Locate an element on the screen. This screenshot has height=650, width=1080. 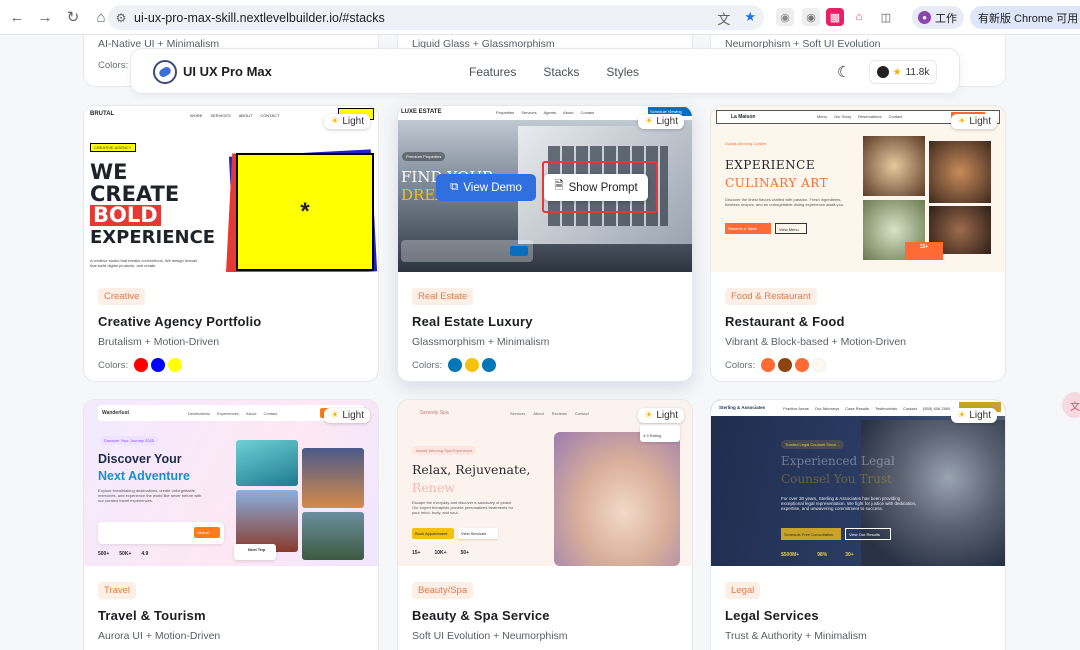
card-title: Beauty & Spa Service is located at coordinates (481, 615).